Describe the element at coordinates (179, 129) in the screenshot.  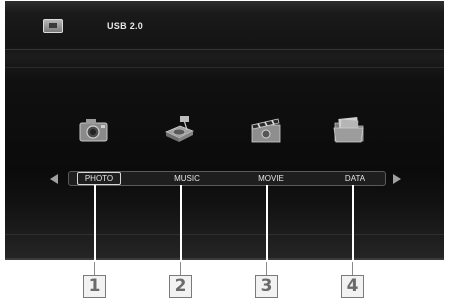
I see `music-player-icon` at that location.